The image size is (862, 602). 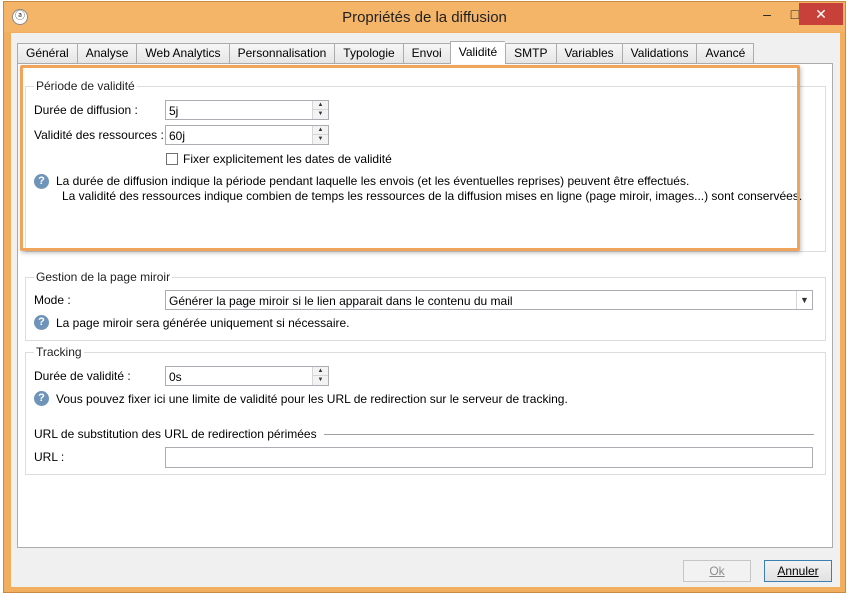 I want to click on tracking-group-title: Tracking, so click(x=59, y=352).